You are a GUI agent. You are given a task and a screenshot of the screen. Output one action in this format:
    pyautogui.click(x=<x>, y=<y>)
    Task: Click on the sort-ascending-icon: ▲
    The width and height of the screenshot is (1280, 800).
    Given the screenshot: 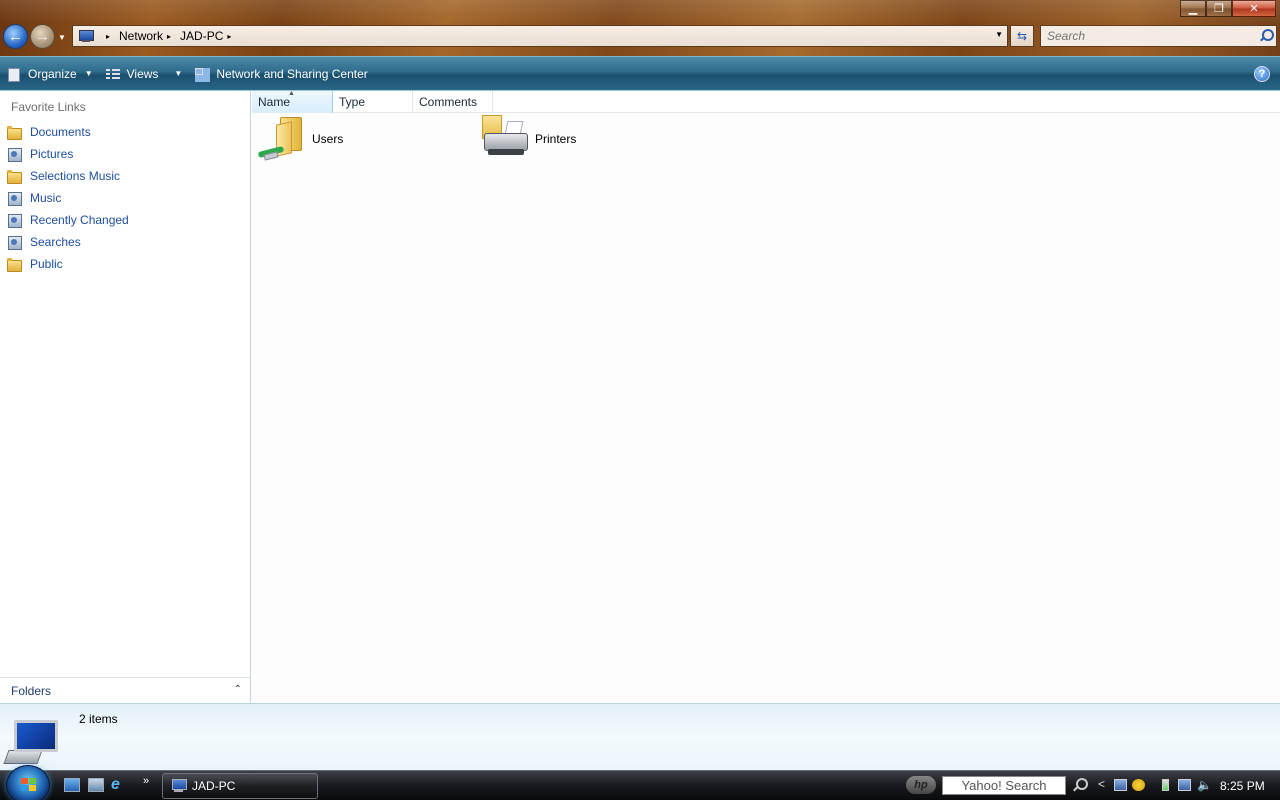 What is the action you would take?
    pyautogui.click(x=291, y=93)
    